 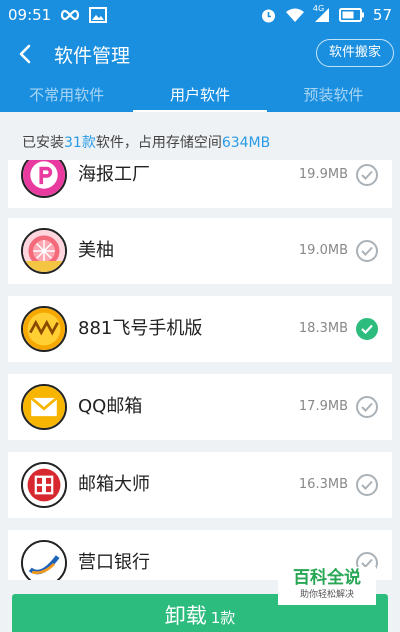 I want to click on uninstall-count: 1款, so click(x=223, y=618).